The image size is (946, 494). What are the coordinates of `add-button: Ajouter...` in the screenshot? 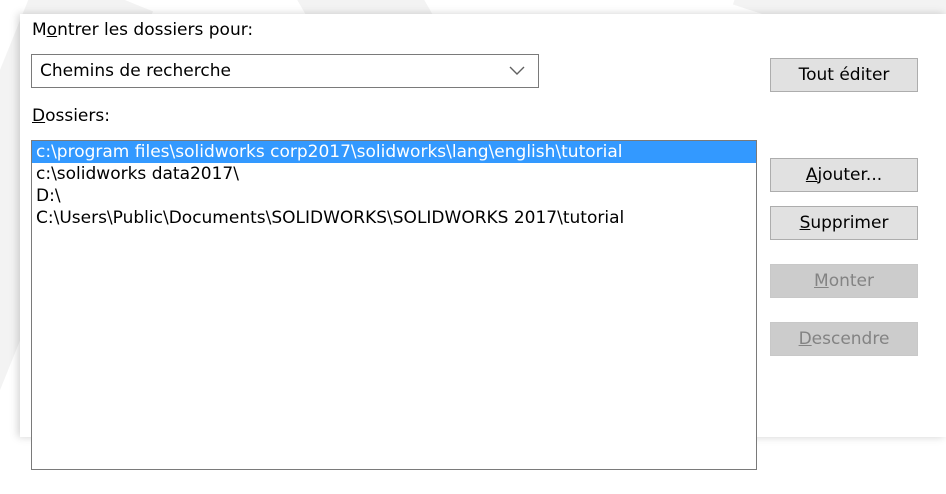 It's located at (844, 175).